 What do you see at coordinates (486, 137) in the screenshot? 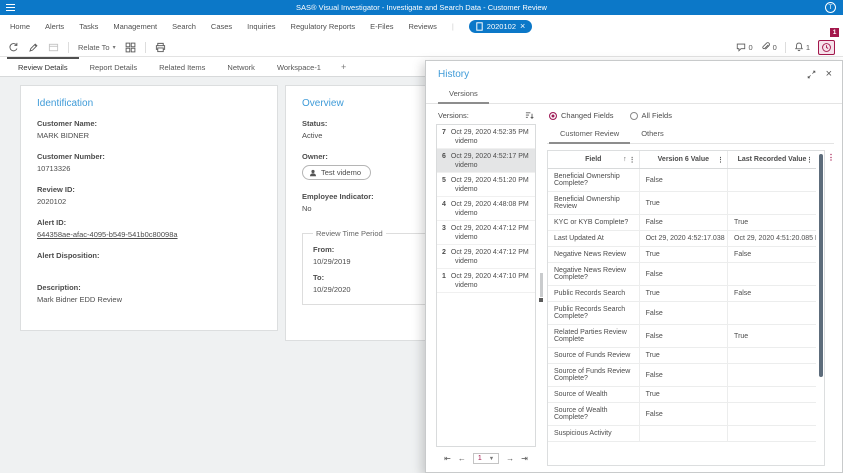
I see `version-item: 7 Oct 29, 2020 4:52:35 PM videmo` at bounding box center [486, 137].